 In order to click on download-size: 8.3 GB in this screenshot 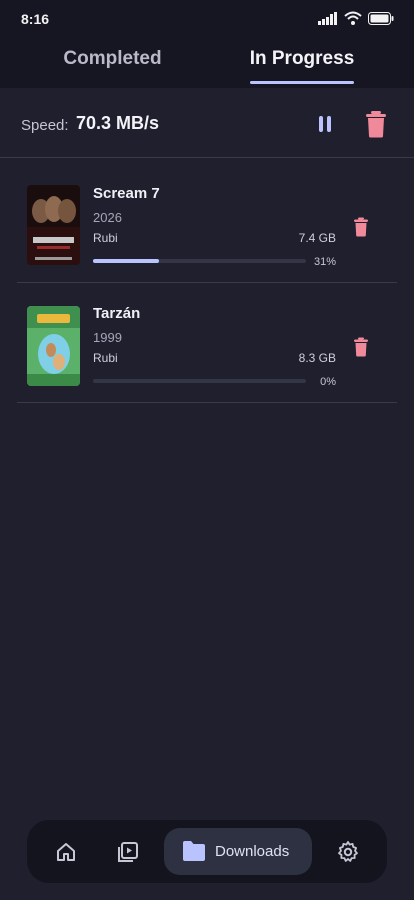, I will do `click(317, 358)`.